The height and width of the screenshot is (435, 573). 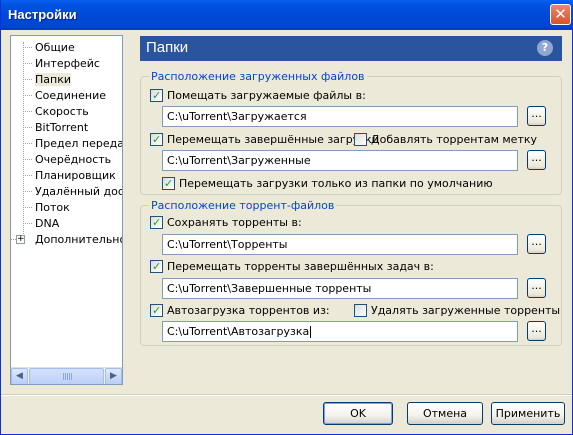 What do you see at coordinates (19, 376) in the screenshot?
I see `scroll-left-icon: ◀` at bounding box center [19, 376].